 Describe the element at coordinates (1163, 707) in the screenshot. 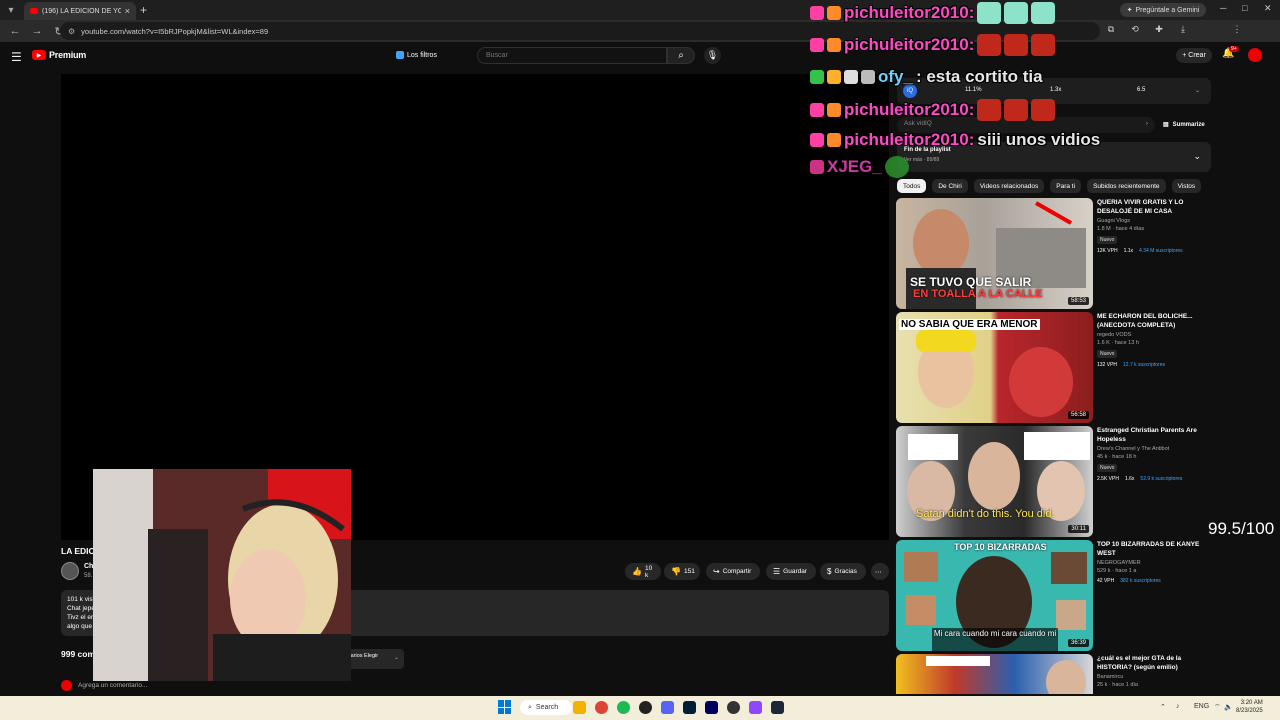

I see `tray-chevron-icon: ⌃` at that location.